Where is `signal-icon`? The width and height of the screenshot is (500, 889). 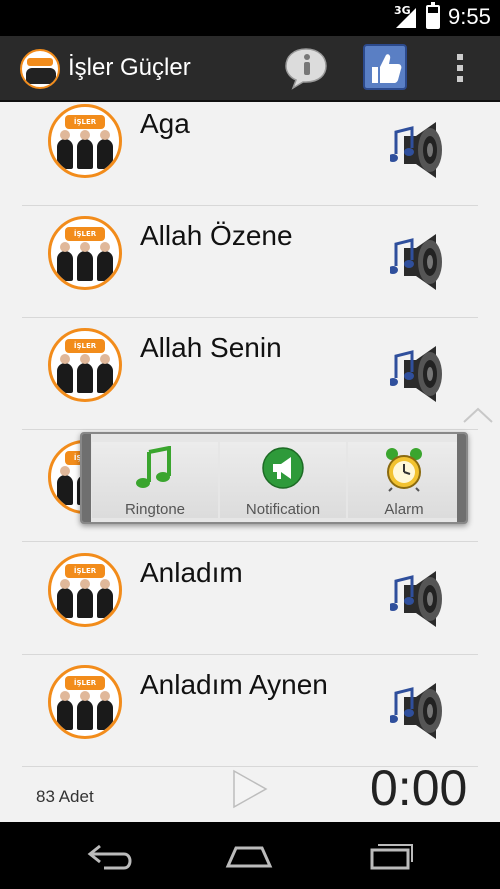
signal-icon is located at coordinates (406, 18).